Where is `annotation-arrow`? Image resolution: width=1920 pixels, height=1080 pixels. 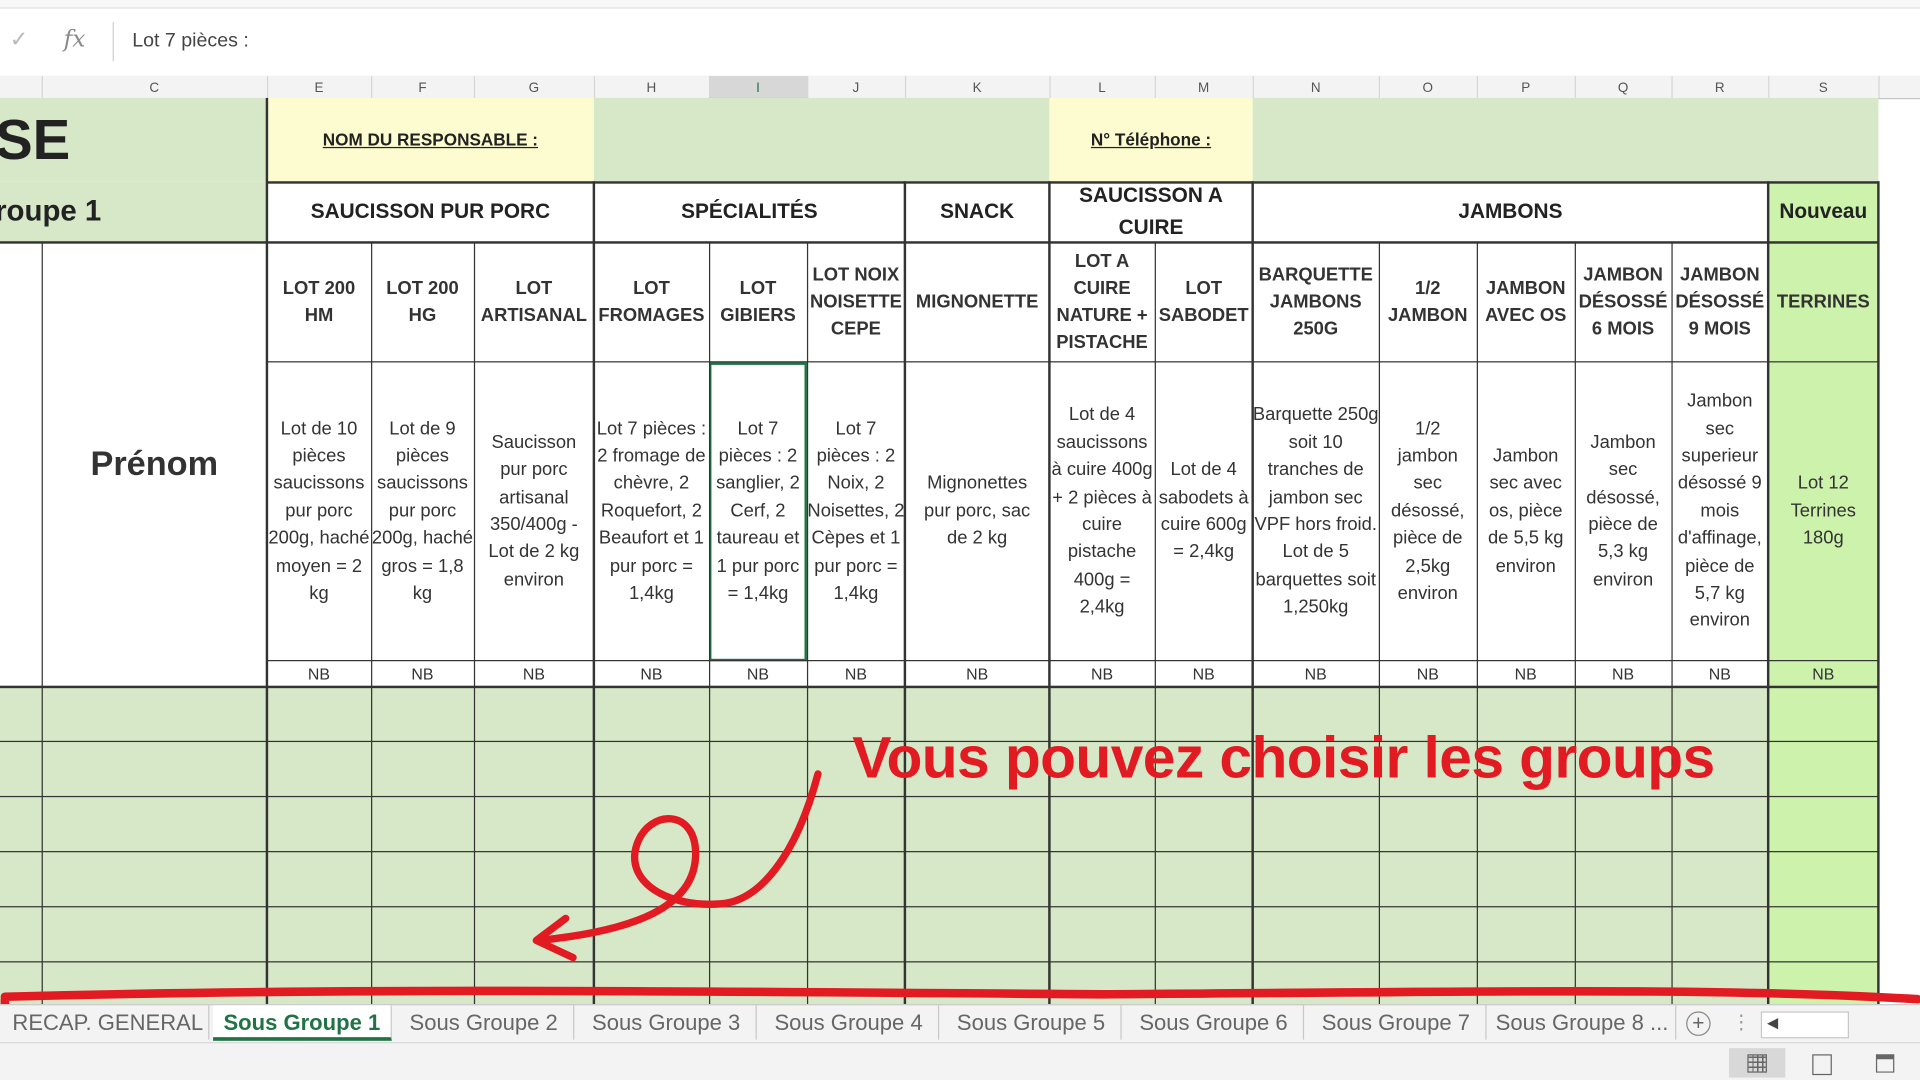 annotation-arrow is located at coordinates (678, 857).